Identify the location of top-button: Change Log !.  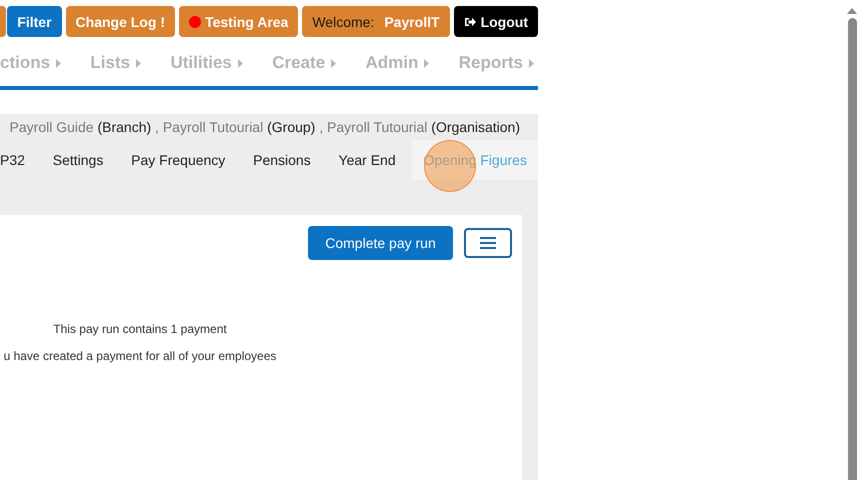
(121, 21).